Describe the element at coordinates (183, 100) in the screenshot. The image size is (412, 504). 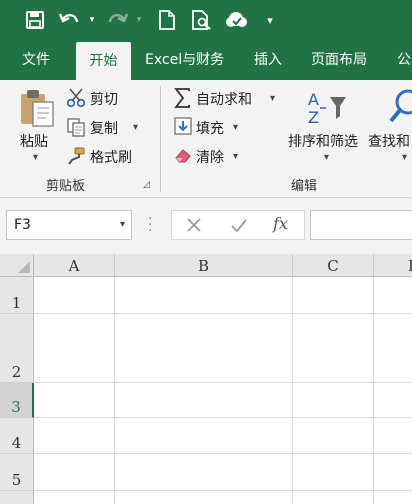
I see `autosum-icon` at that location.